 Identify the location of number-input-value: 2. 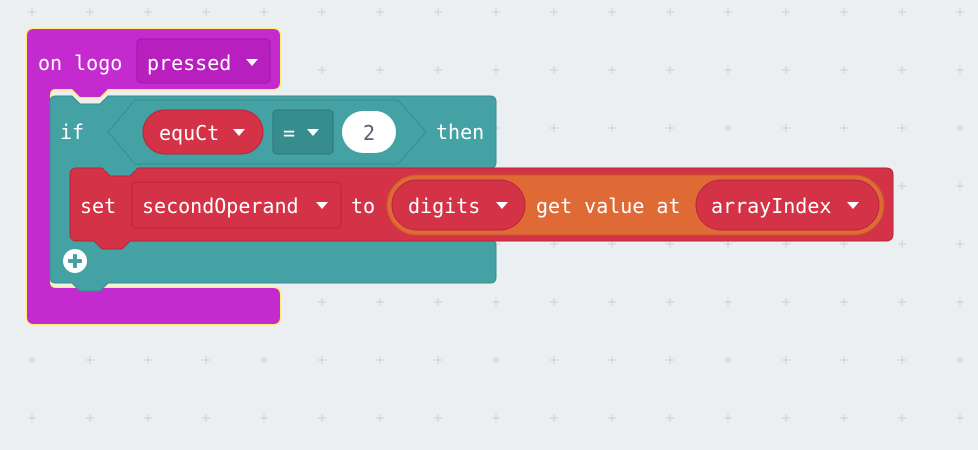
(369, 133).